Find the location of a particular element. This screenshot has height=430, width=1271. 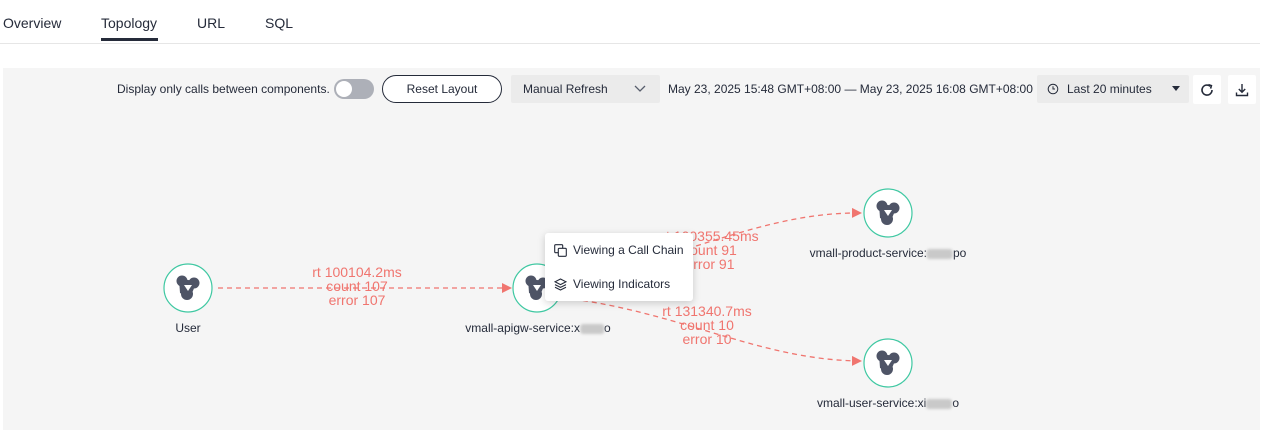

edge-label-apigw-user: rt 131340.7ms count 10 error 10 is located at coordinates (707, 325).